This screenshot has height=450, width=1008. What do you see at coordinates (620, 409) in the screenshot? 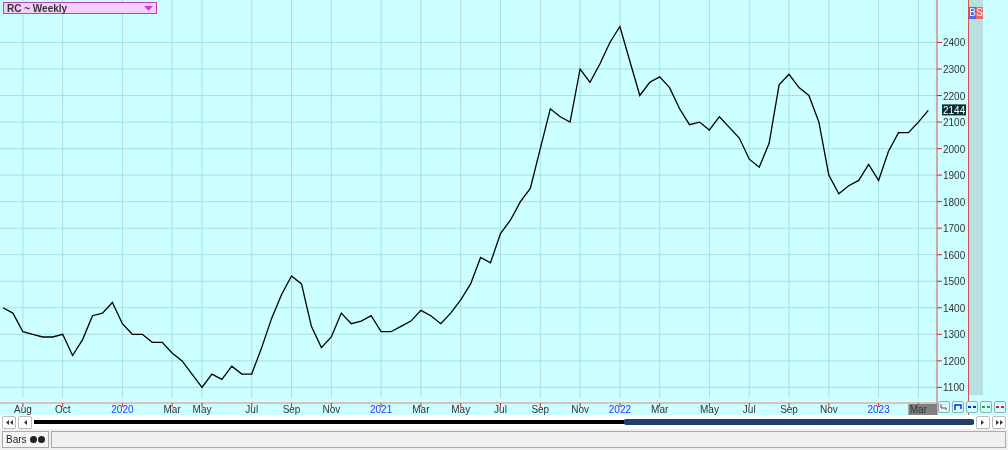
I see `time-axis-label: 2022` at bounding box center [620, 409].